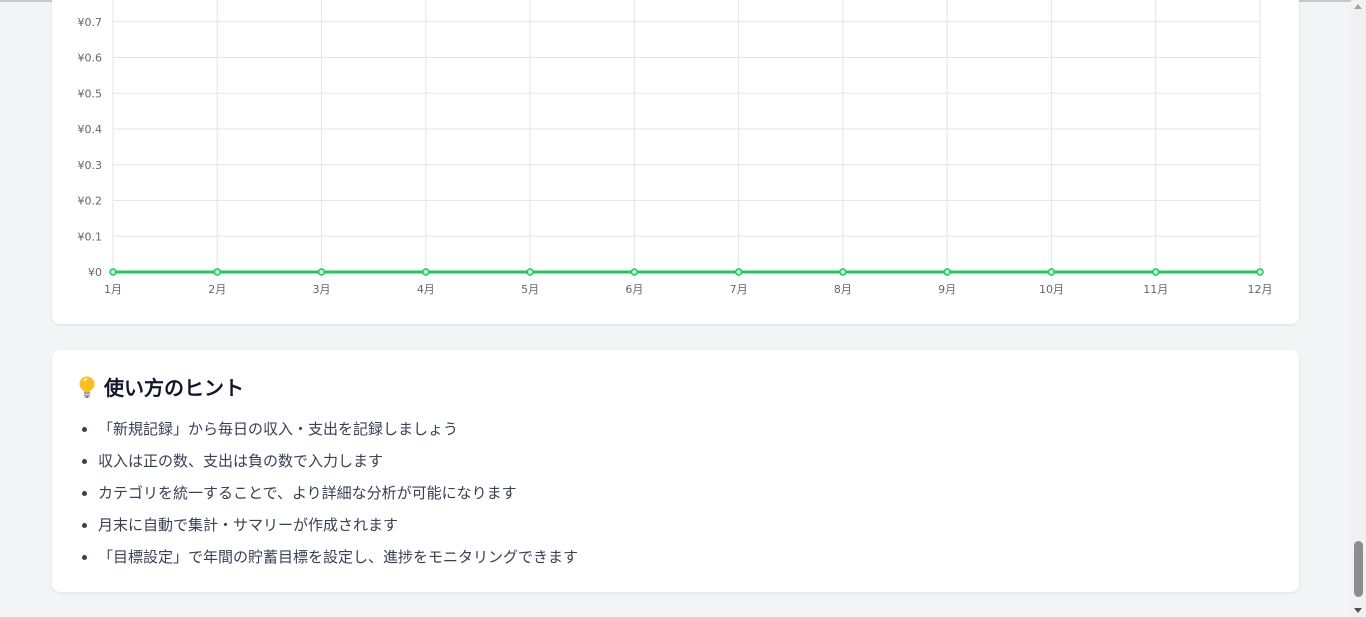  Describe the element at coordinates (1155, 289) in the screenshot. I see `x-tick-label: 11月` at that location.